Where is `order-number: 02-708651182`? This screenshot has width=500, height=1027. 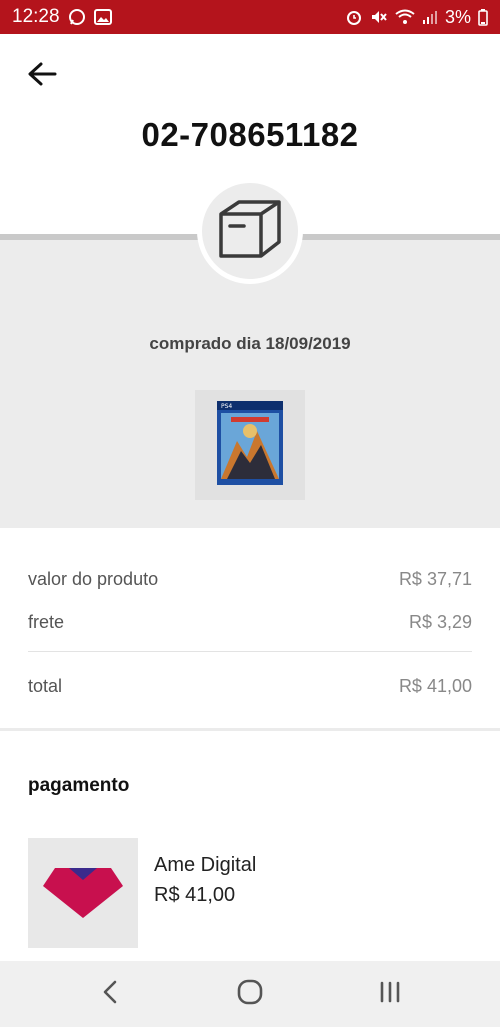
order-number: 02-708651182 is located at coordinates (250, 134).